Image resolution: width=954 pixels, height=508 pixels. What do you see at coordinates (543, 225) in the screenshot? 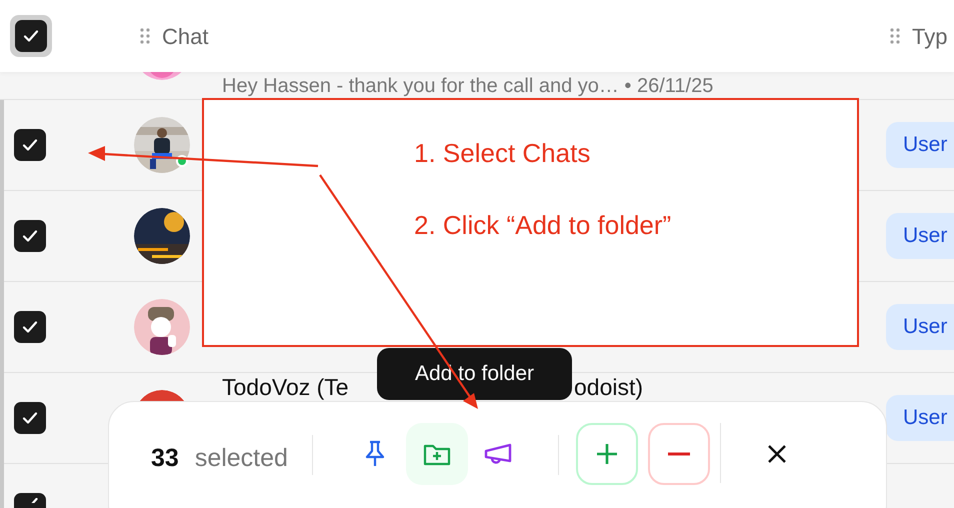
I see `instruction-text: 2. Click “Add to folder”` at bounding box center [543, 225].